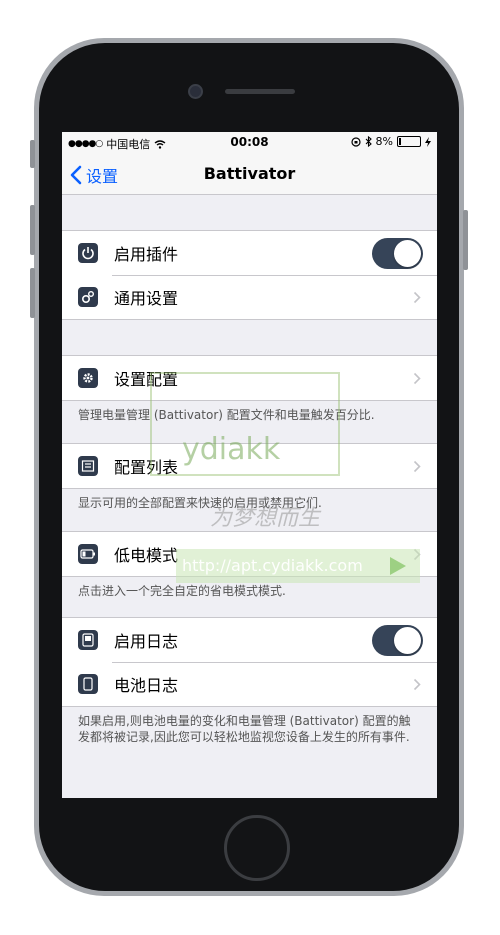 The width and height of the screenshot is (500, 935). What do you see at coordinates (260, 91) in the screenshot?
I see `earpiece-speaker` at bounding box center [260, 91].